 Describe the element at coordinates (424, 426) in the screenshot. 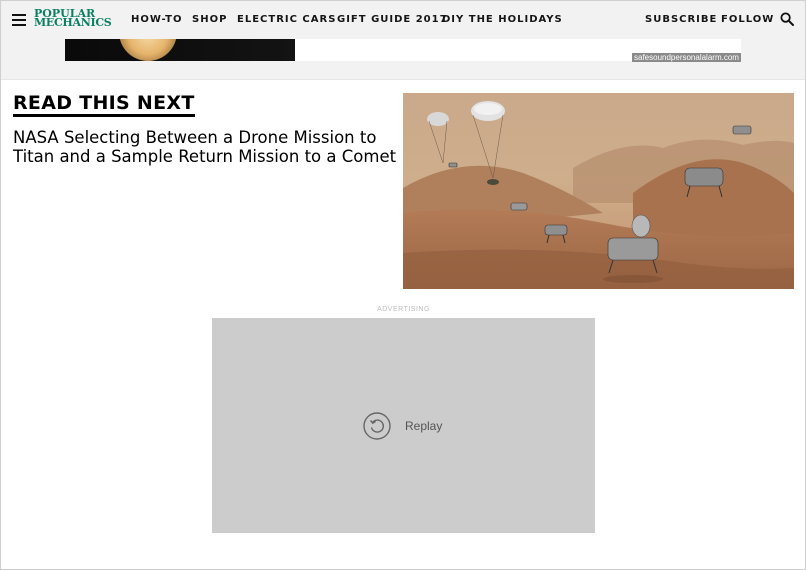

I see `replay-label: Replay` at that location.